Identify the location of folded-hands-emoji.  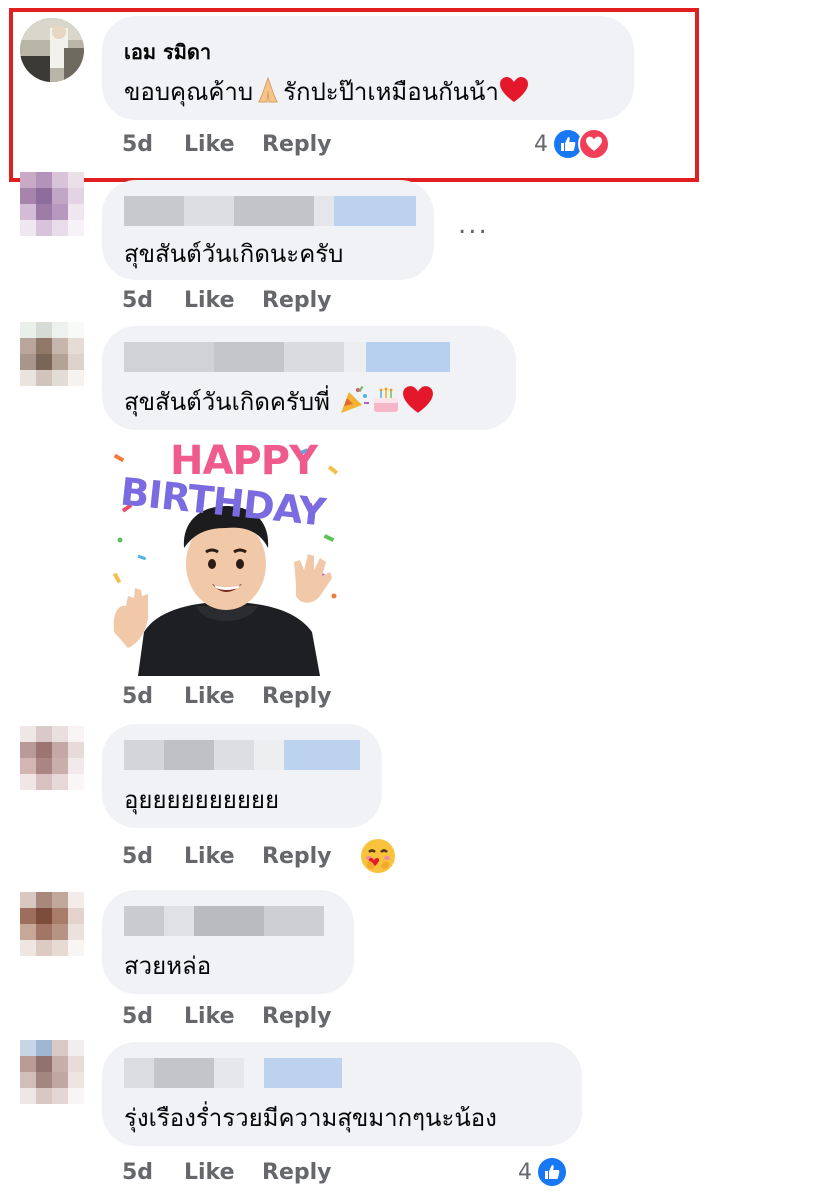
(268, 93).